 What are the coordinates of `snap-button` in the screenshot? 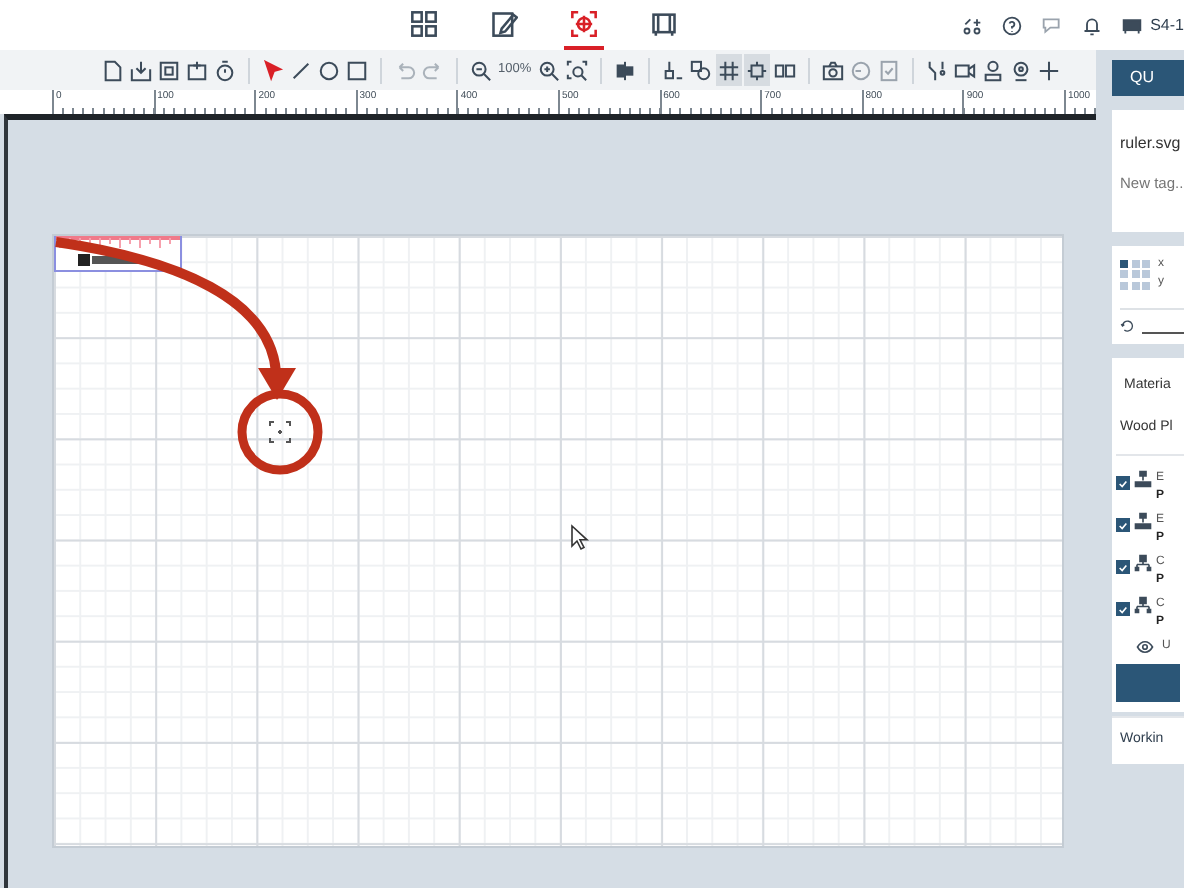 It's located at (756, 70).